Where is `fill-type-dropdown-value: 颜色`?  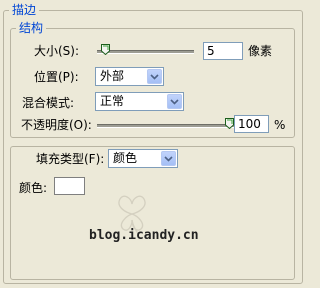 fill-type-dropdown-value: 颜色 is located at coordinates (125, 158).